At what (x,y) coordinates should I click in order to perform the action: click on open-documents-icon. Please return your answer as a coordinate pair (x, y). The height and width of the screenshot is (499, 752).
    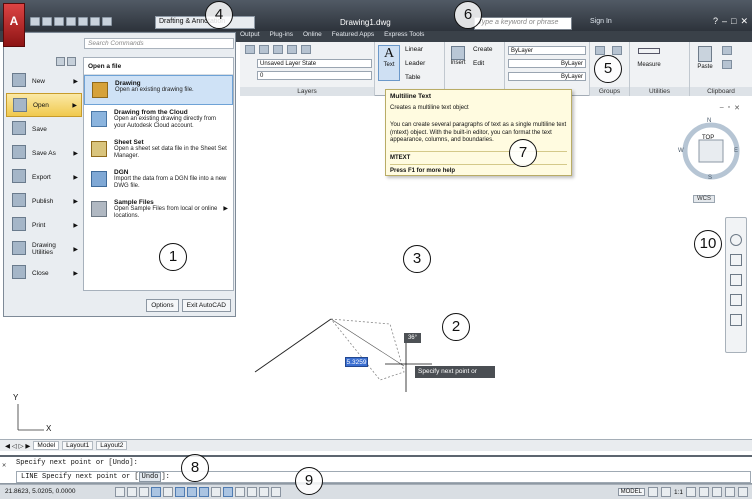
    Looking at the image, I should click on (71, 61).